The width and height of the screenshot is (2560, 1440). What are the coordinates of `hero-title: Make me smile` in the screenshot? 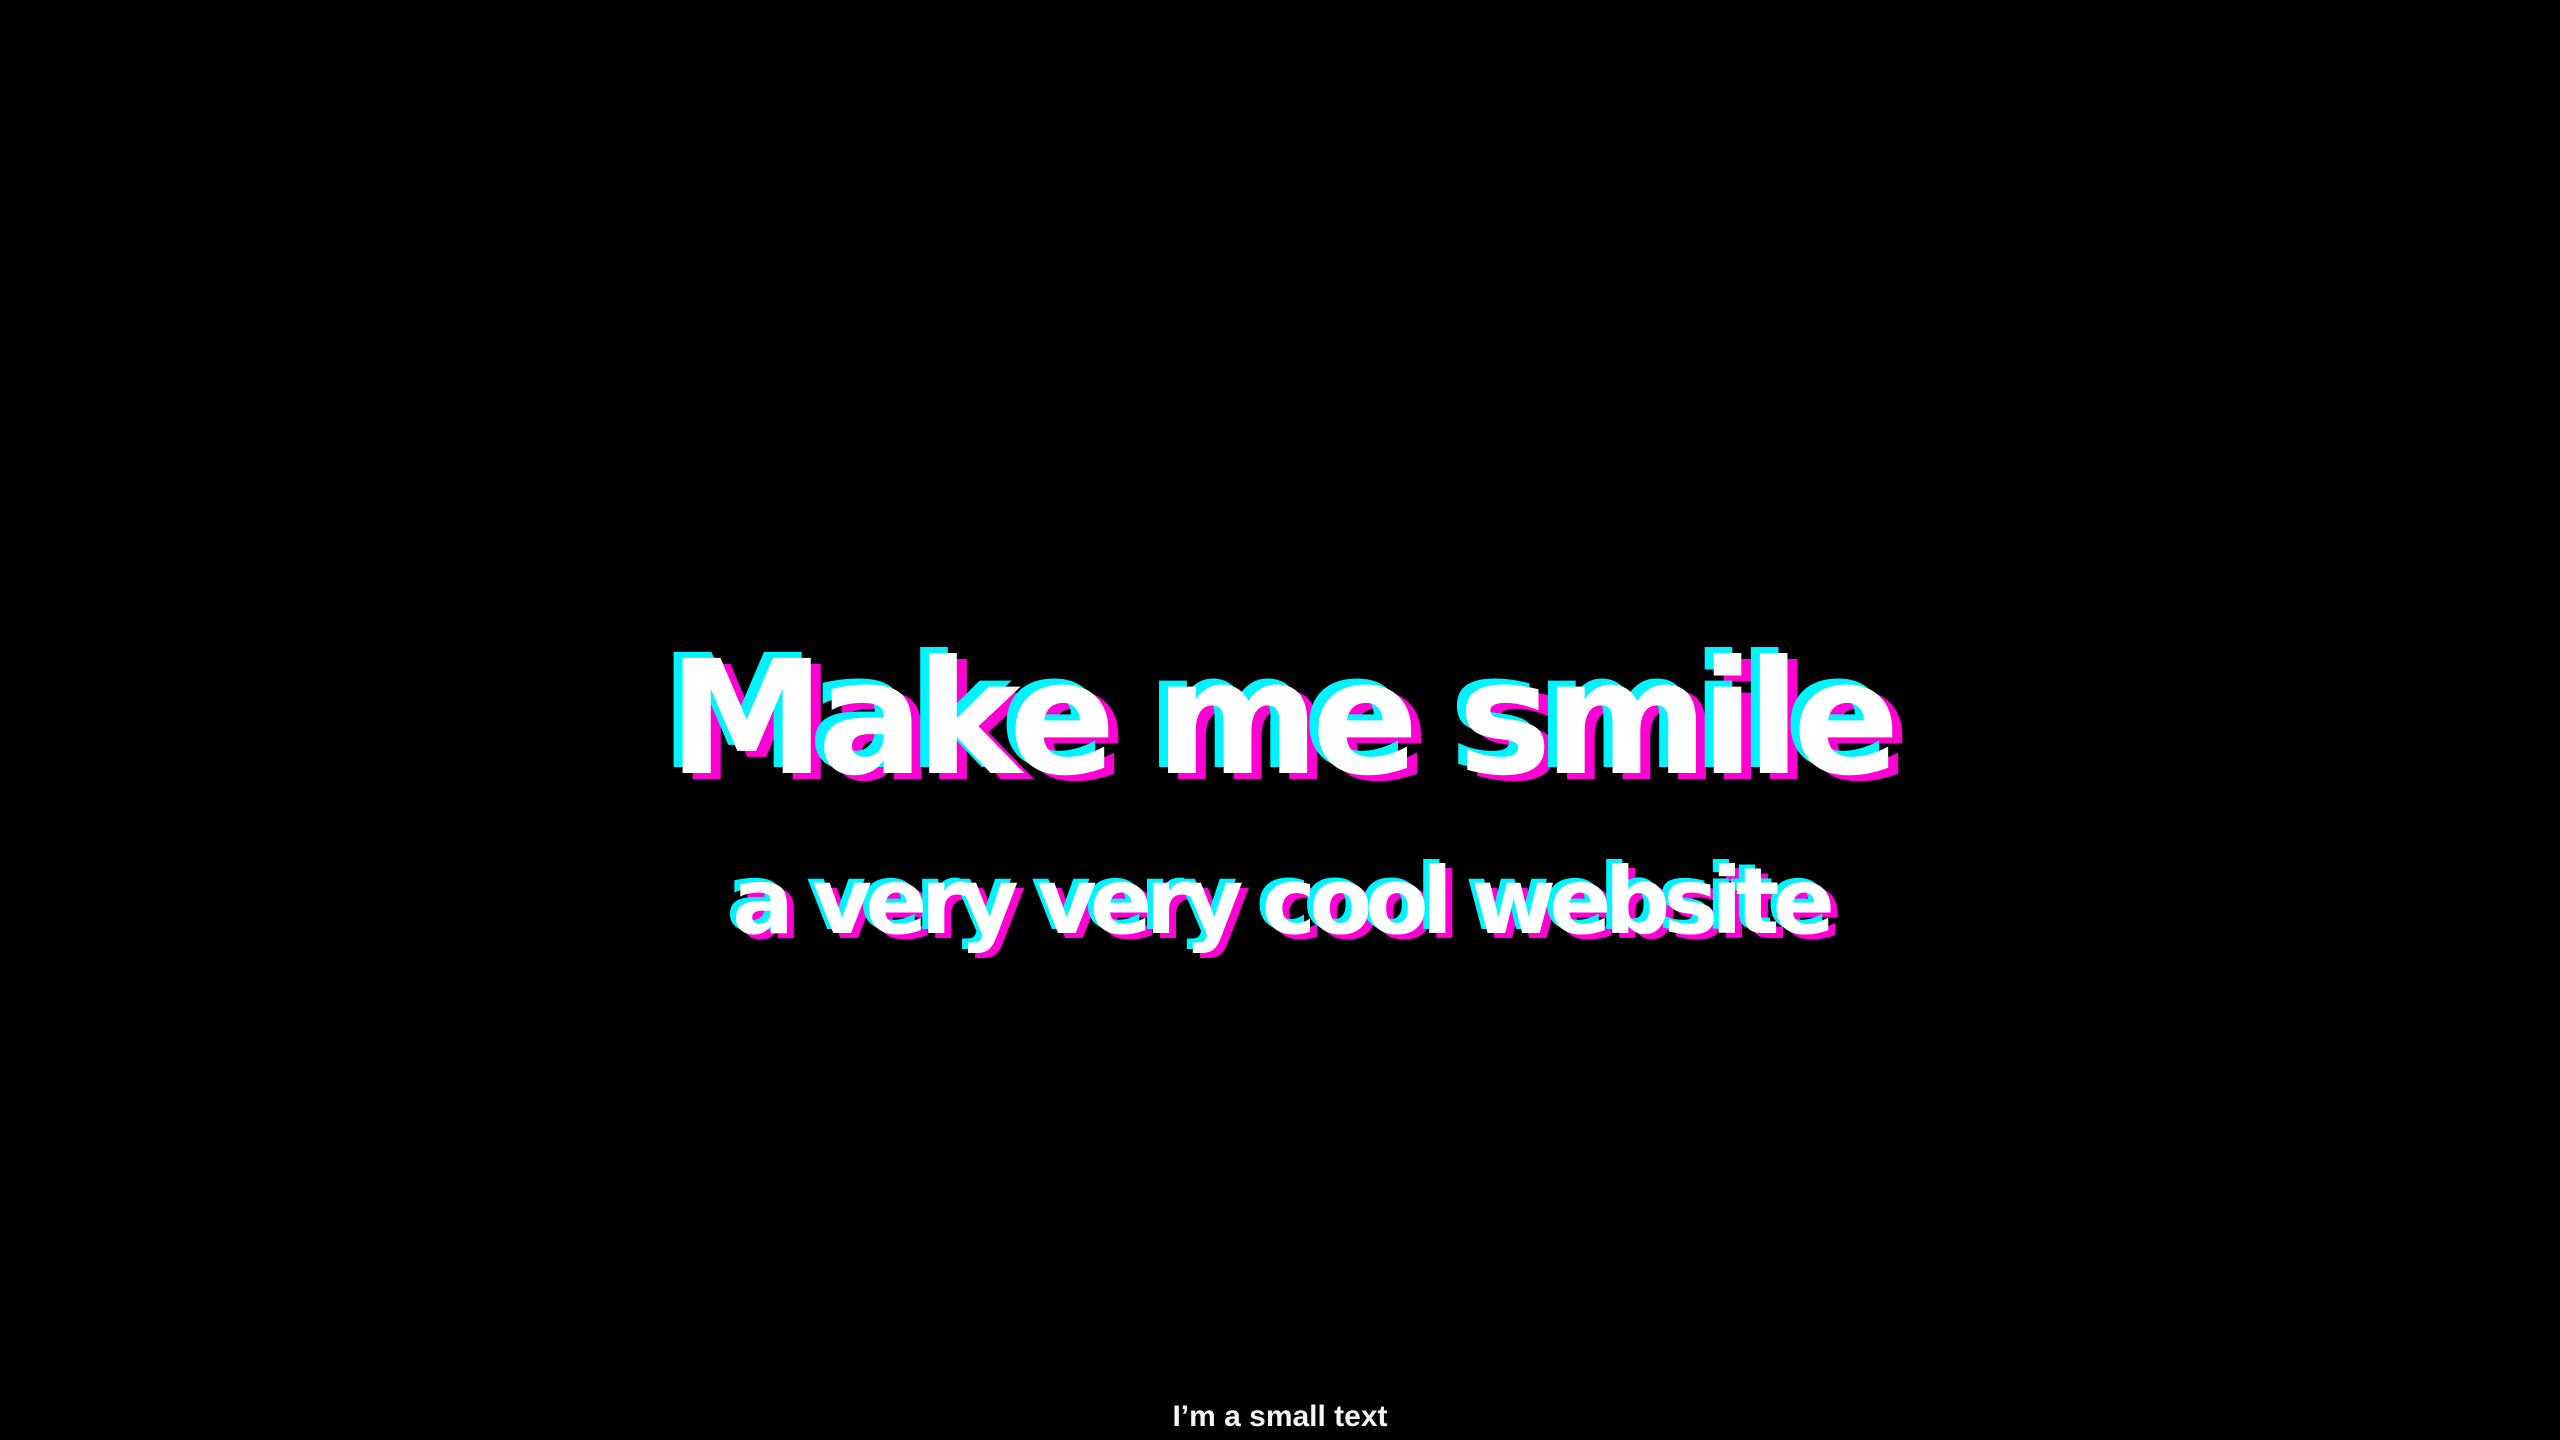 It's located at (1284, 719).